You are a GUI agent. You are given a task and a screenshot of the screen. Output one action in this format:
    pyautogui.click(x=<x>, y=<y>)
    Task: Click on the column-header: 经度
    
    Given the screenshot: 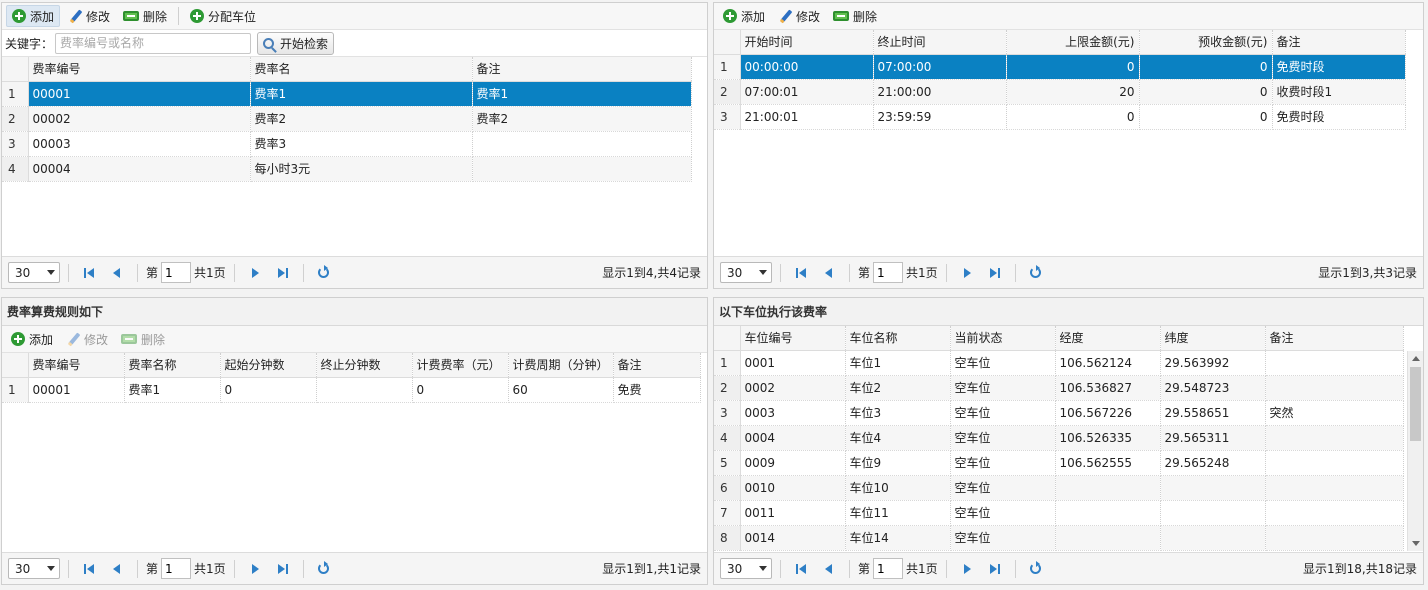 What is the action you would take?
    pyautogui.click(x=1108, y=338)
    